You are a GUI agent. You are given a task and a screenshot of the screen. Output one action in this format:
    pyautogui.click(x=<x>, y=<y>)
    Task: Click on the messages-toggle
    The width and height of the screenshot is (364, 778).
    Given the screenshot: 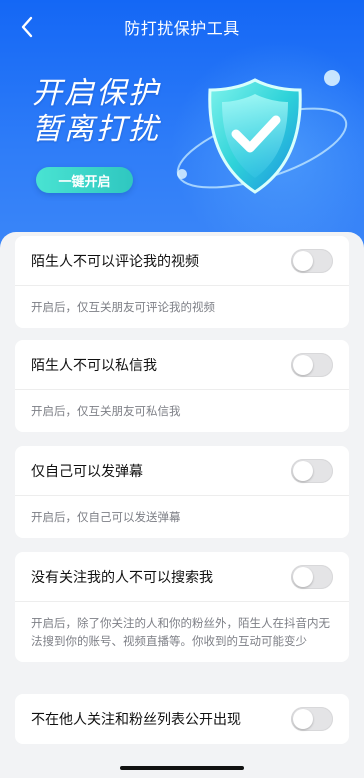 What is the action you would take?
    pyautogui.click(x=312, y=364)
    